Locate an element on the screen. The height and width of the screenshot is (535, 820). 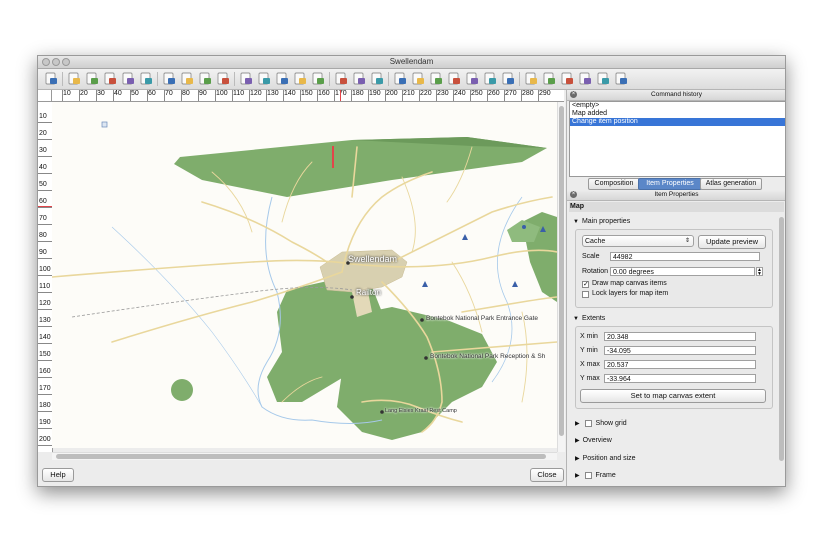
add-scalebar-icon is located at coordinates (436, 78).